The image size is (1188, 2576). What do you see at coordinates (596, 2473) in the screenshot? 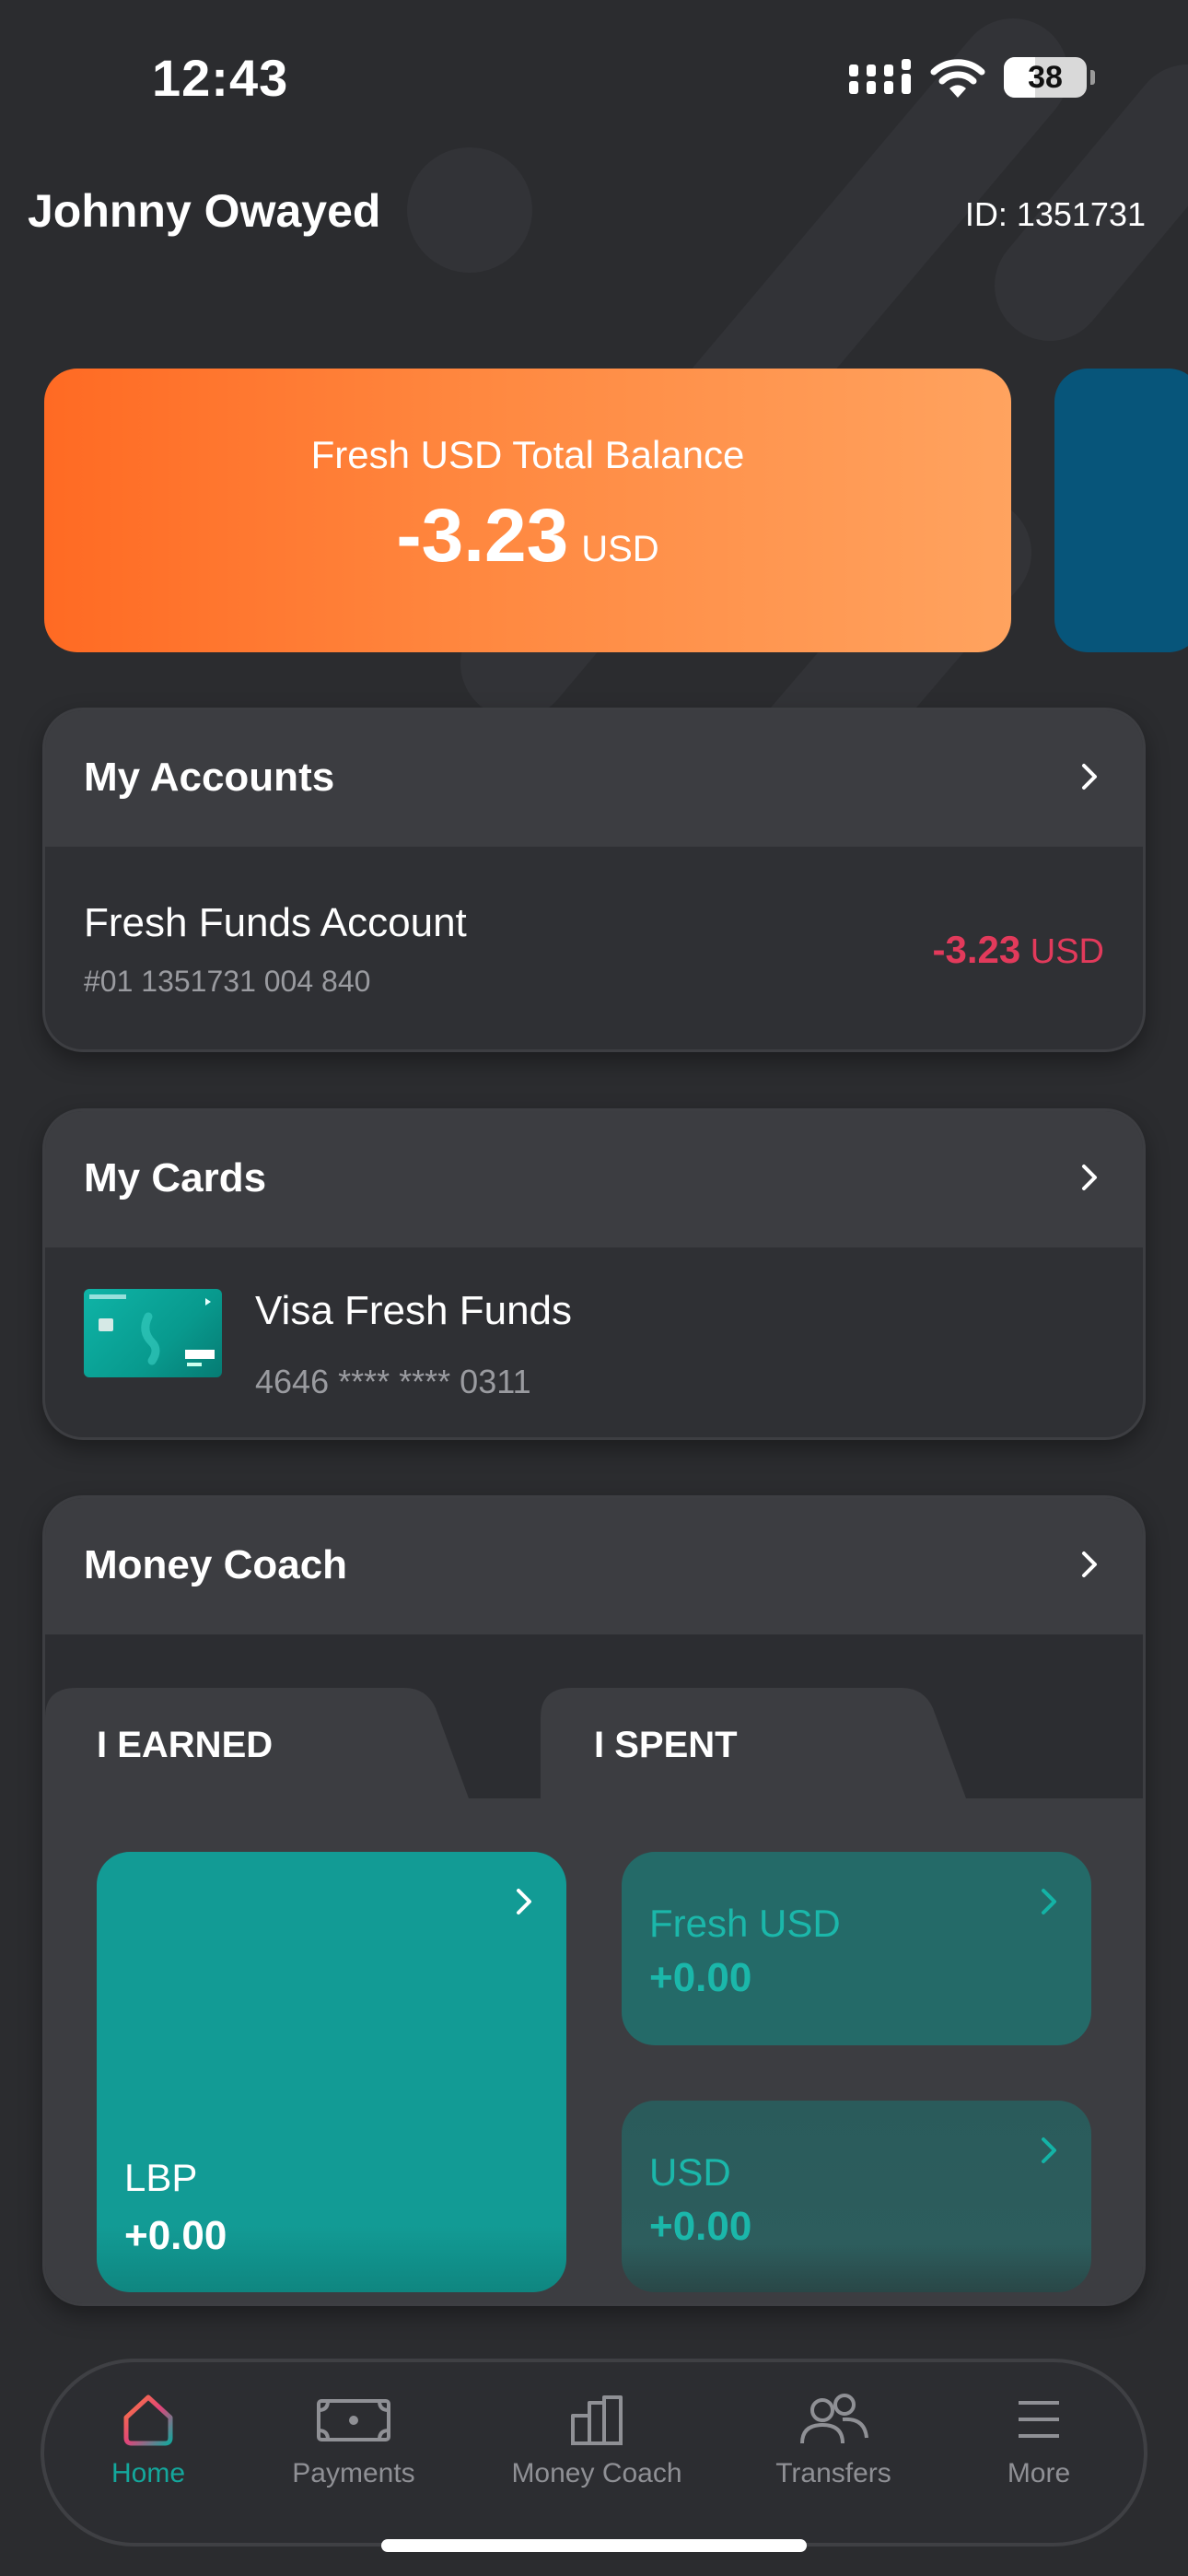
I see `nav-money-coach-label: Money Coach` at bounding box center [596, 2473].